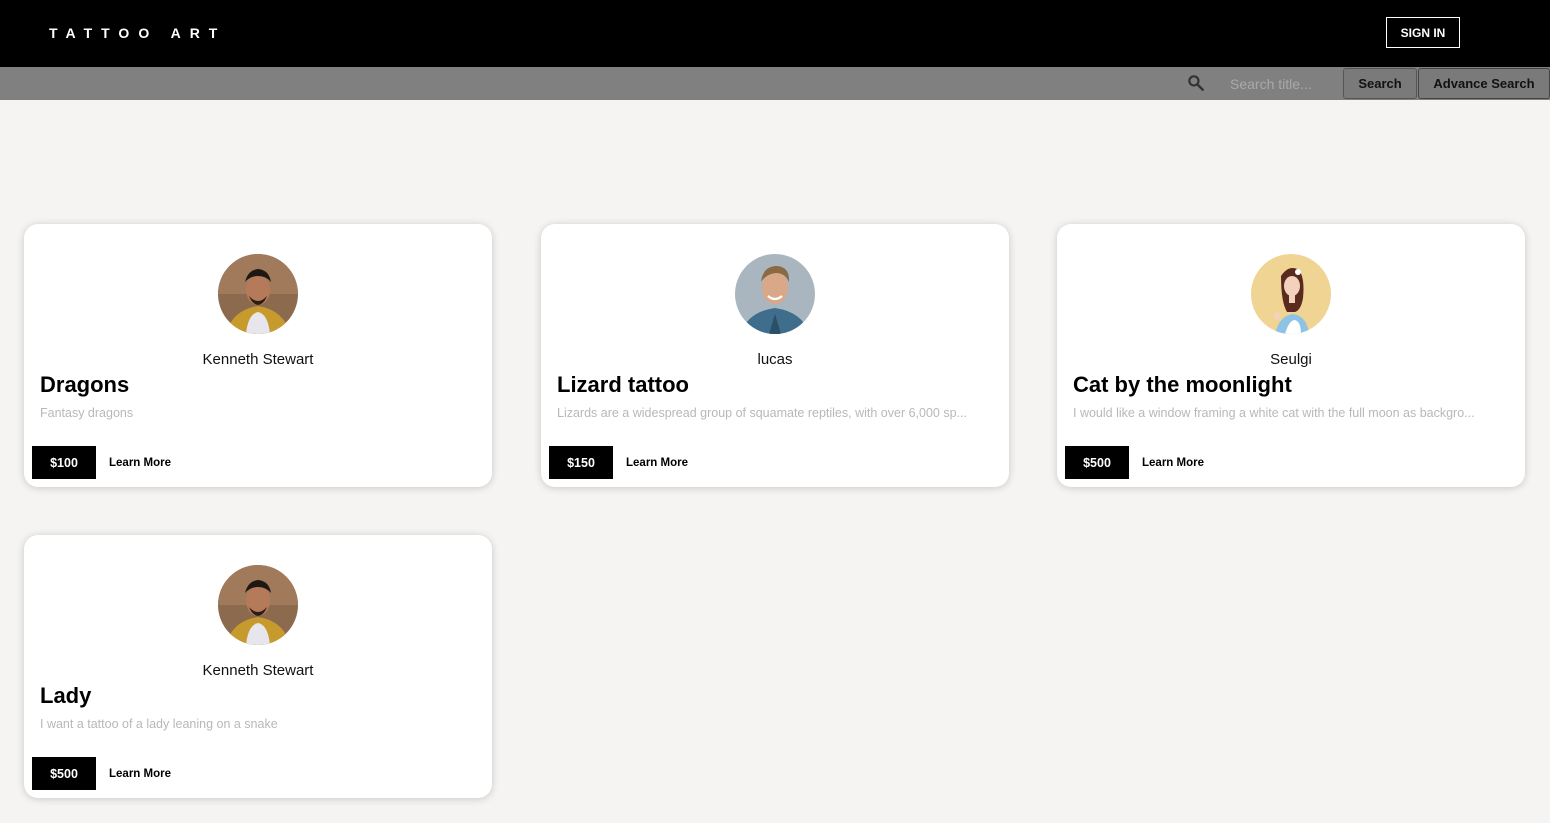  I want to click on search-icon, so click(1196, 83).